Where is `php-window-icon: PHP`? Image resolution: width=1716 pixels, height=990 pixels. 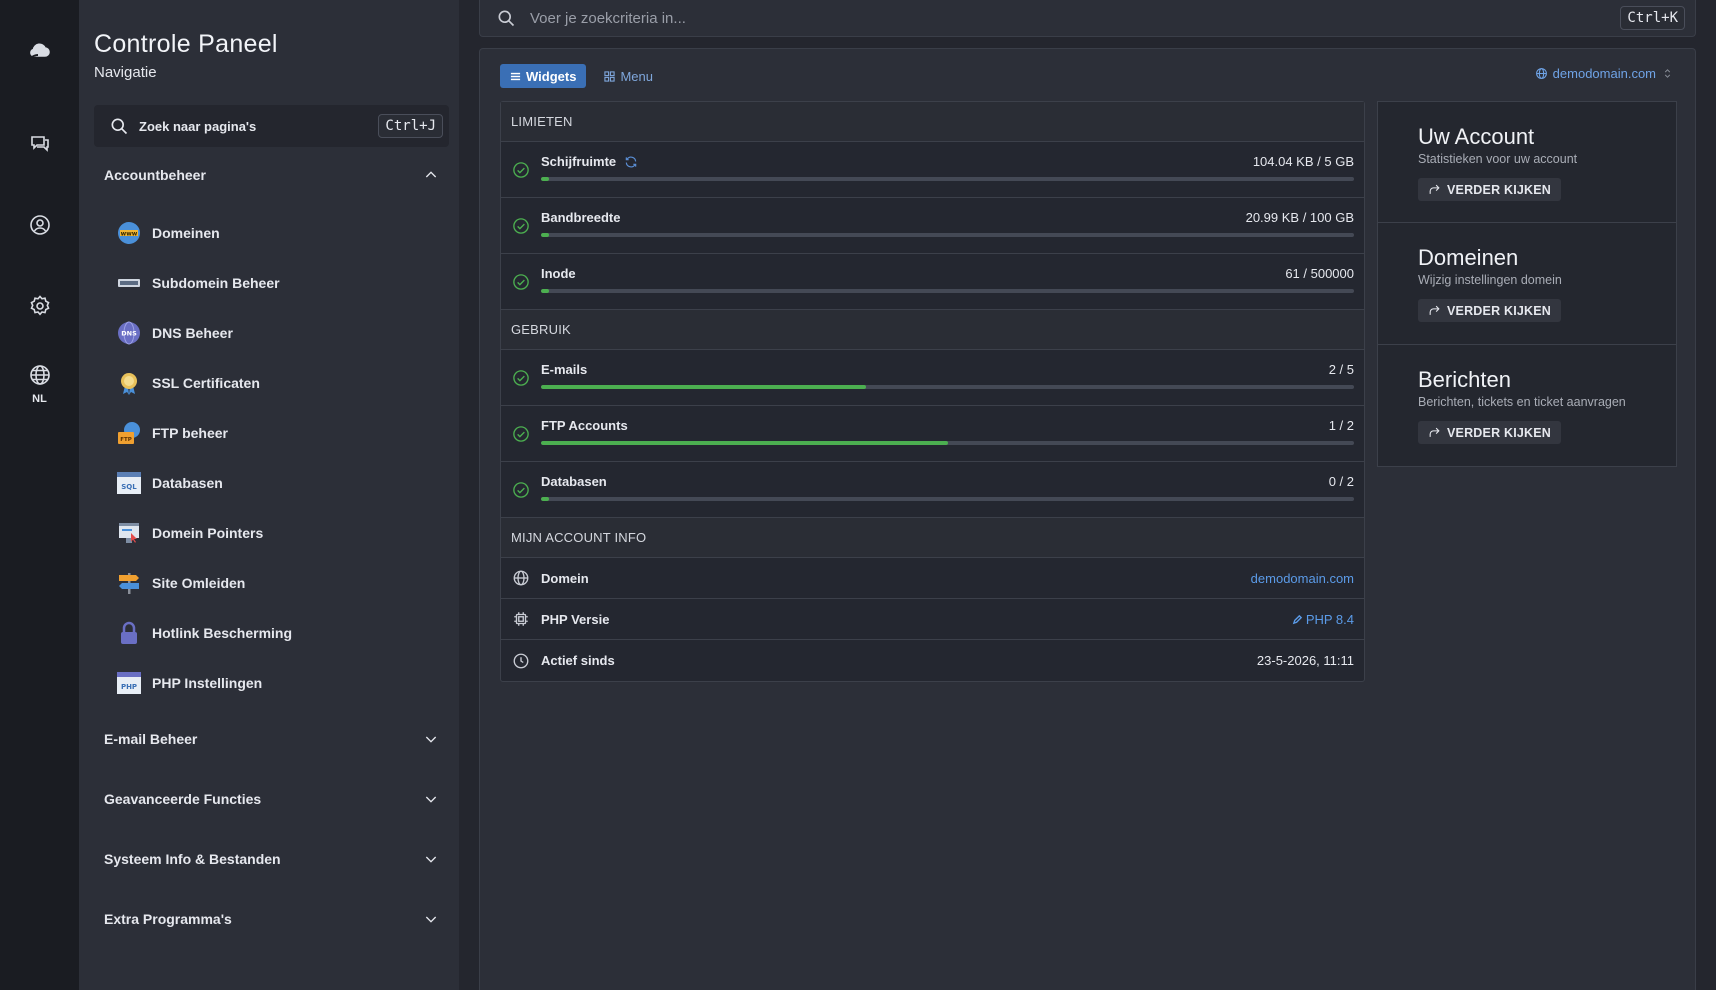
php-window-icon: PHP is located at coordinates (129, 683).